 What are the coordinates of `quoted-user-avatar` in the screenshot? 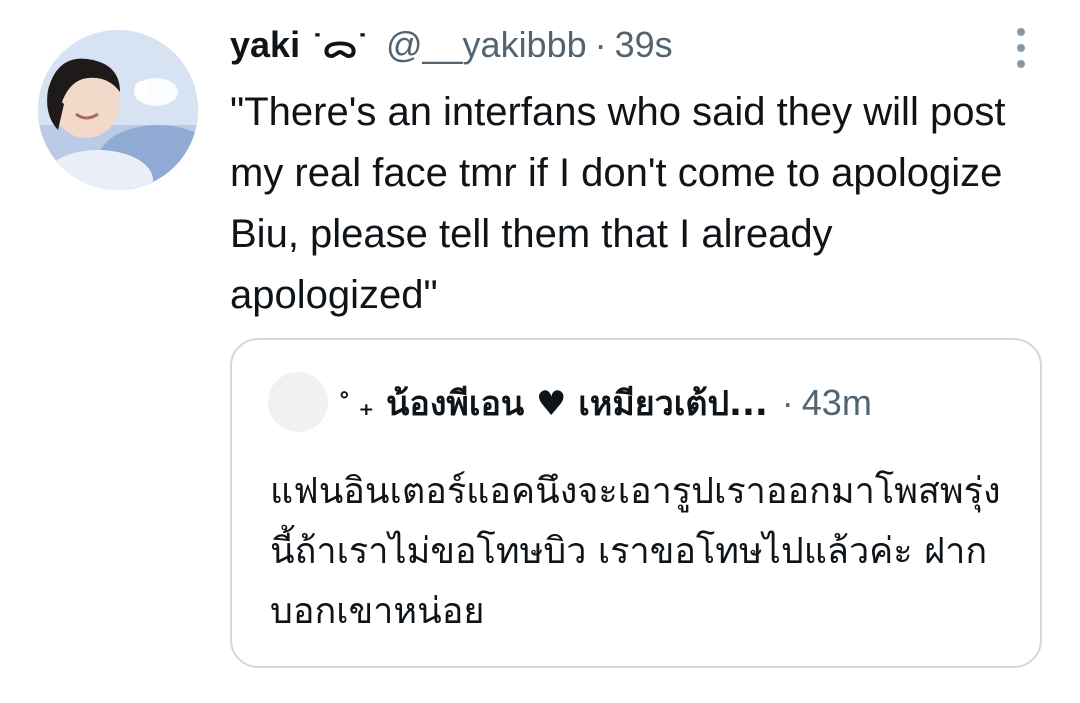 It's located at (298, 402).